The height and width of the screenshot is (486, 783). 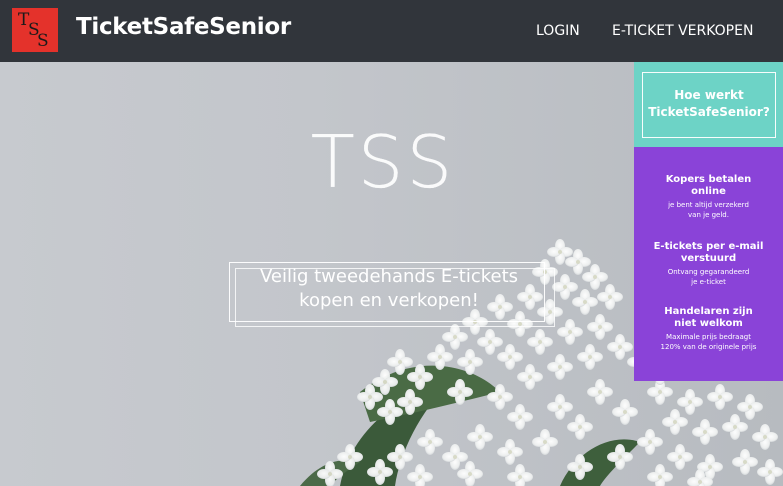 What do you see at coordinates (708, 311) in the screenshot?
I see `feature-title-line: Handelaren zijn` at bounding box center [708, 311].